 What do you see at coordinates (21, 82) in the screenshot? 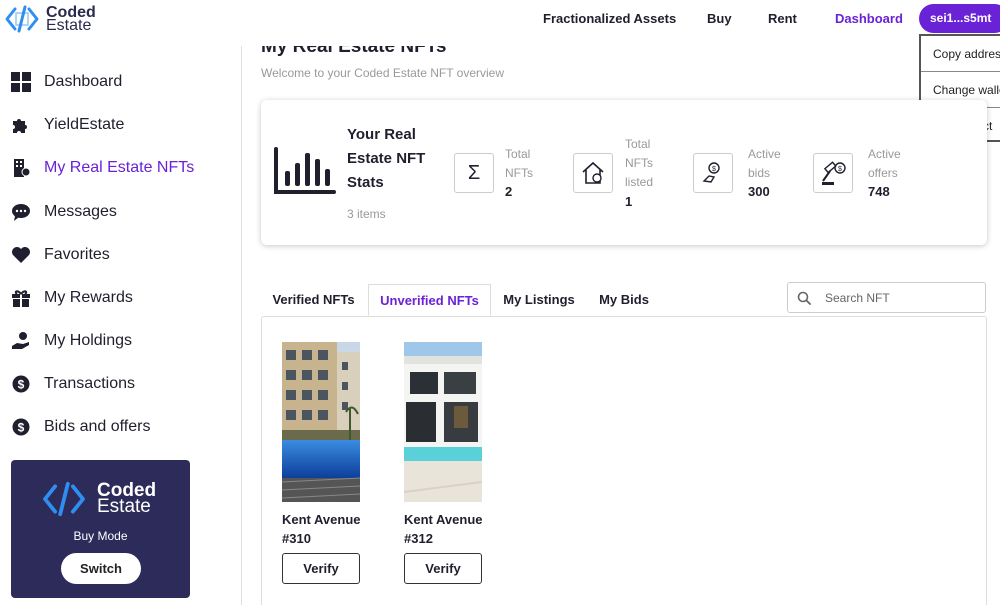
I see `grid-icon` at bounding box center [21, 82].